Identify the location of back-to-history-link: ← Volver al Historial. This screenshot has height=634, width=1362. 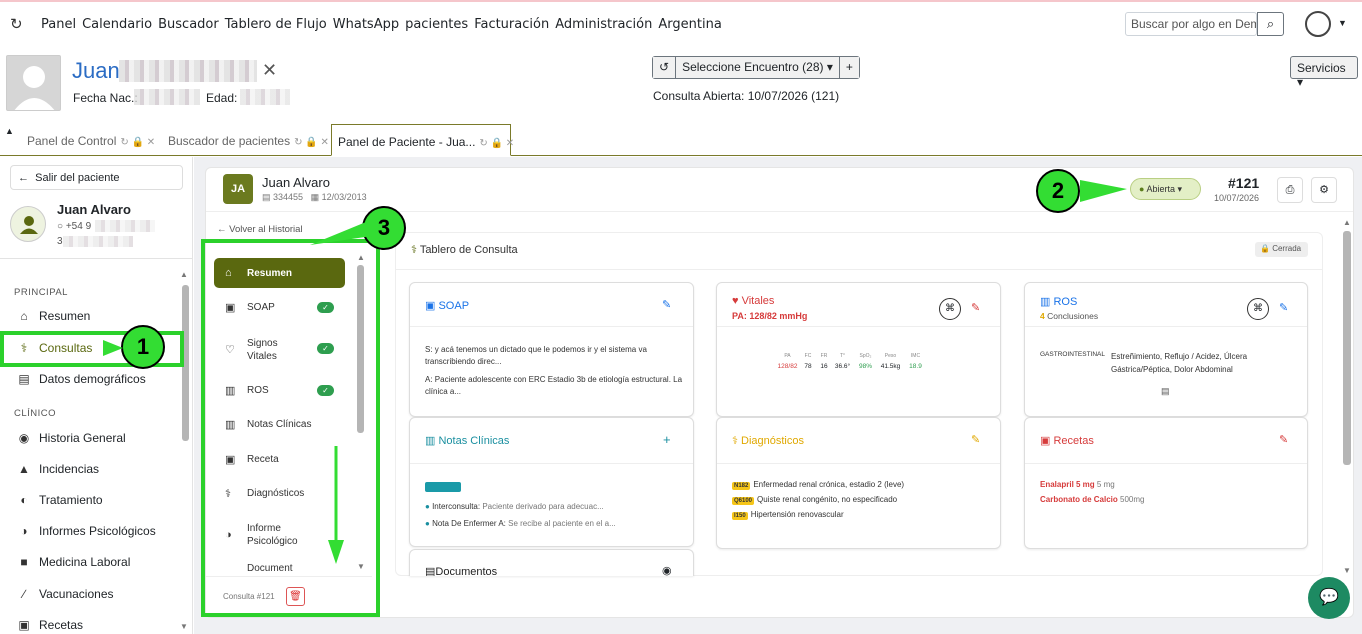
(260, 229).